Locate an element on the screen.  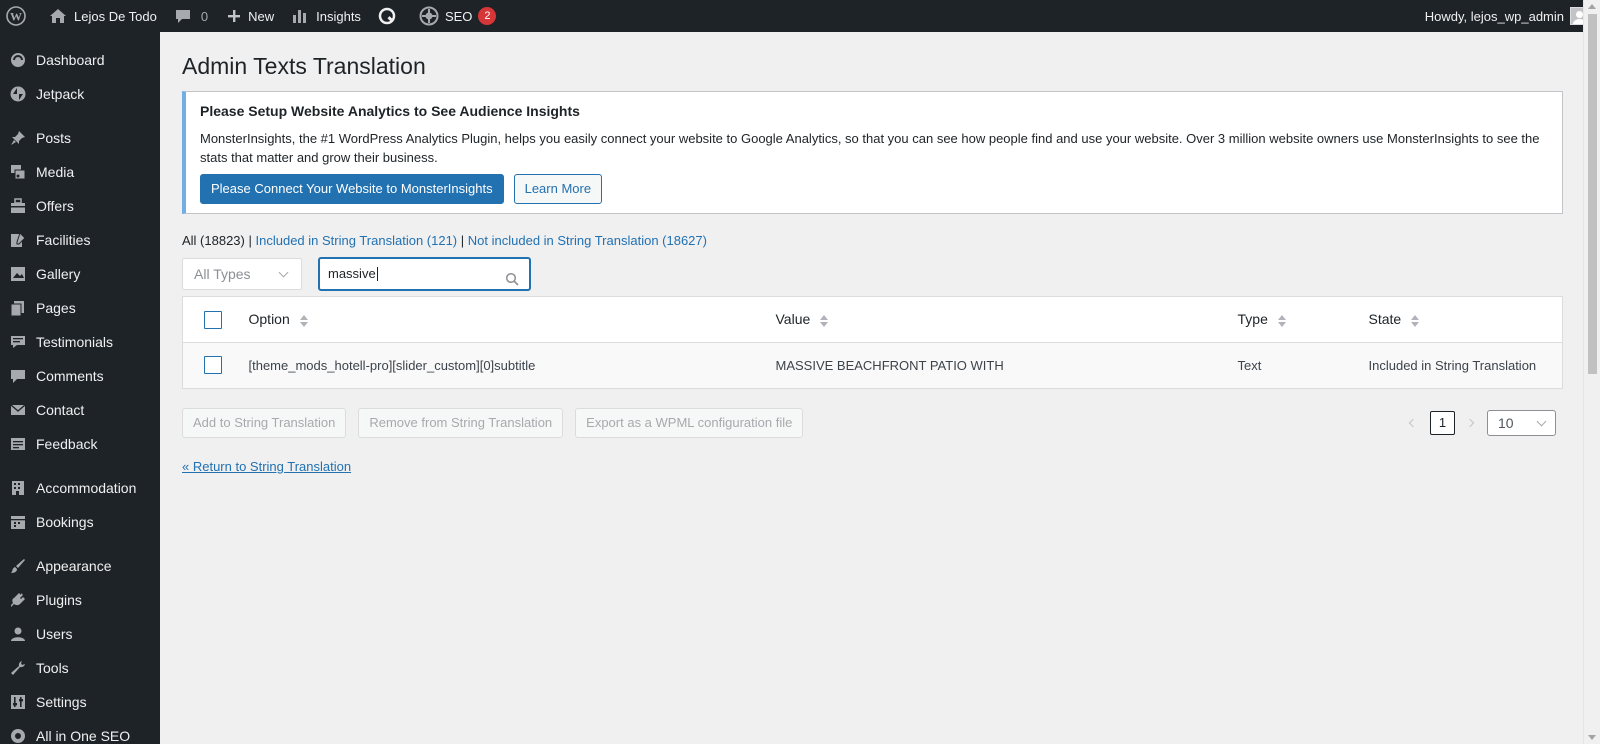
sidebar-item-media: Media is located at coordinates (80, 172).